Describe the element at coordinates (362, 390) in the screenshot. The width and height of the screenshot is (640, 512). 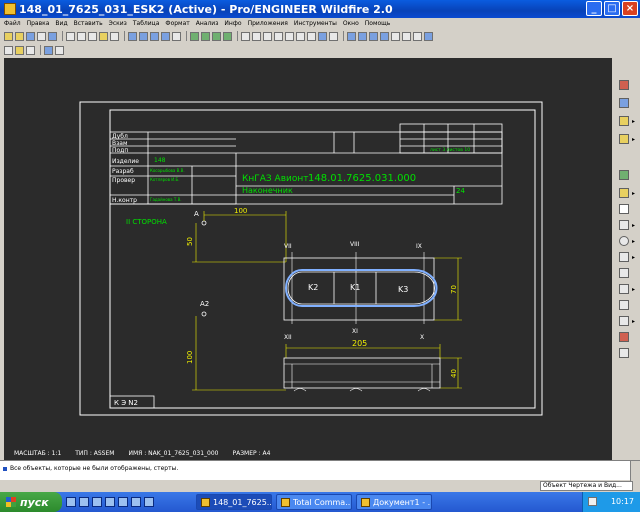
I see `side-view-arcs` at that location.